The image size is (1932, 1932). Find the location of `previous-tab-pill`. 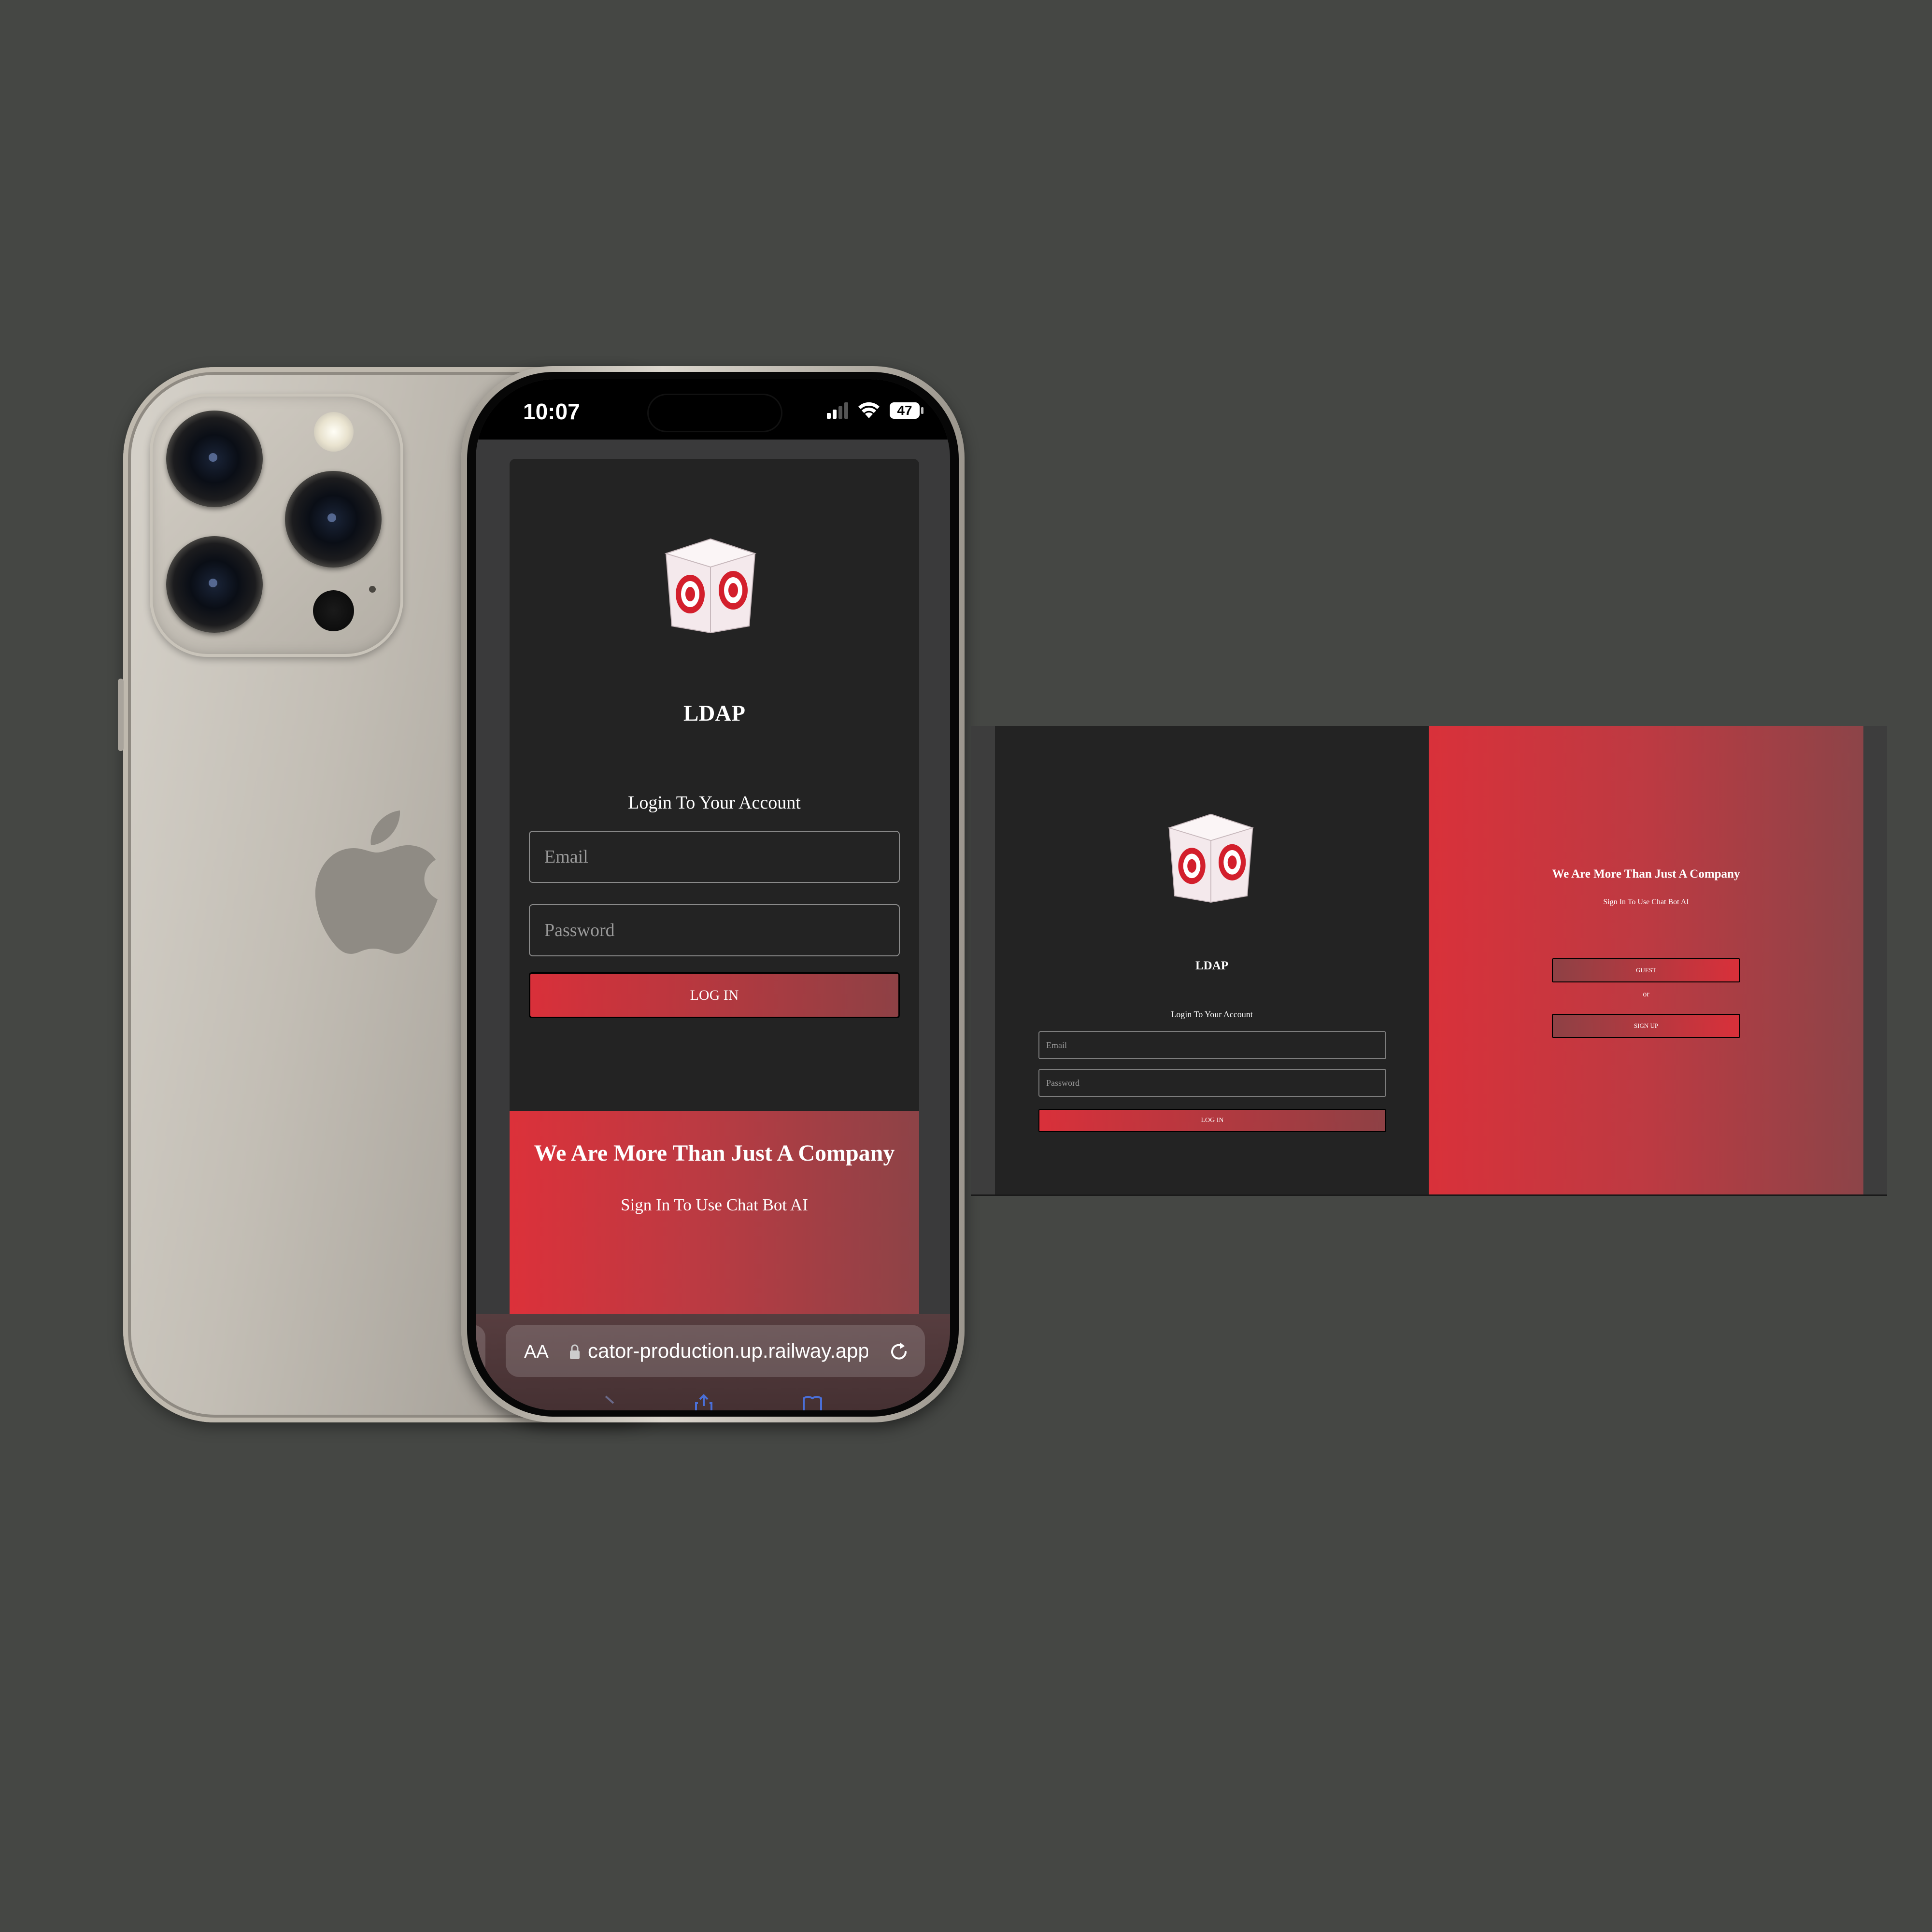

previous-tab-pill is located at coordinates (480, 1351).